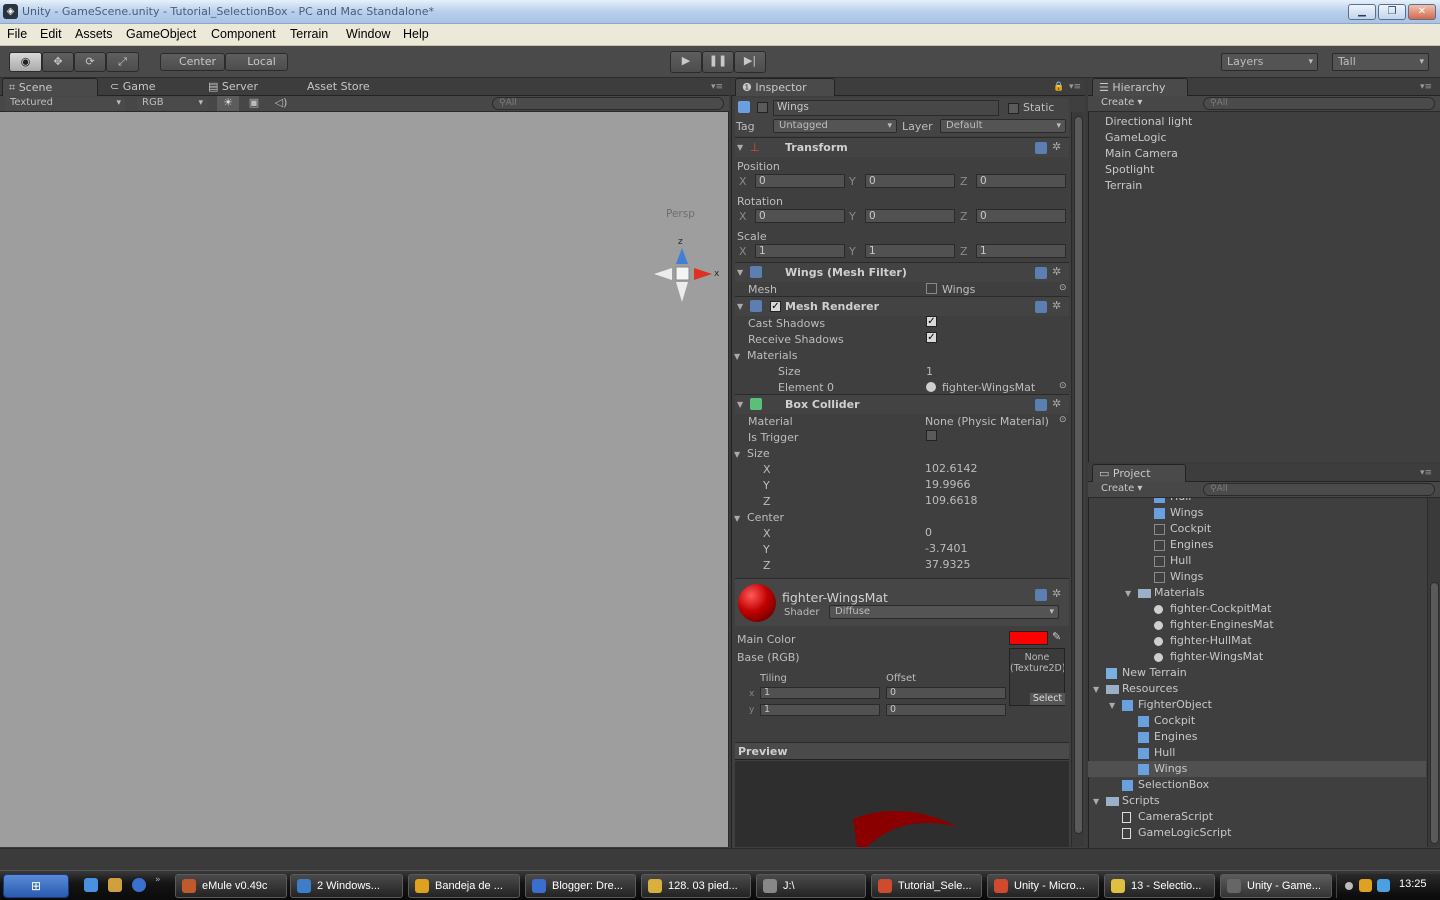 The height and width of the screenshot is (900, 1440). Describe the element at coordinates (1413, 884) in the screenshot. I see `clock: 13:25` at that location.